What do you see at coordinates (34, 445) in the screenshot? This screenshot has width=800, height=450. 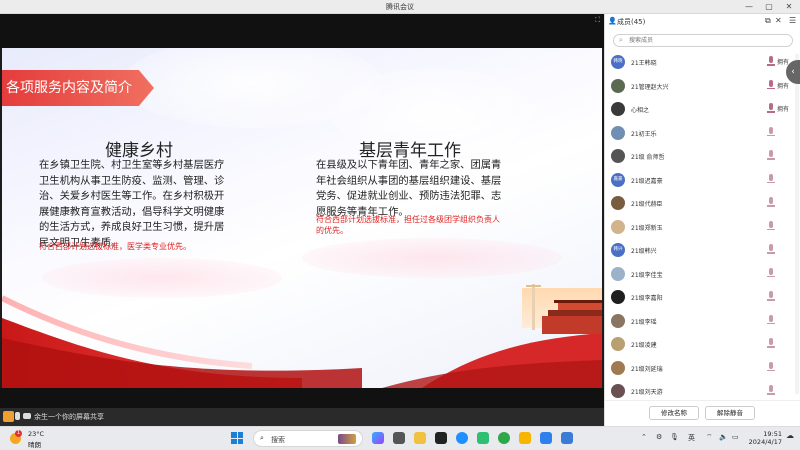 I see `weather-condition: 晴朗` at bounding box center [34, 445].